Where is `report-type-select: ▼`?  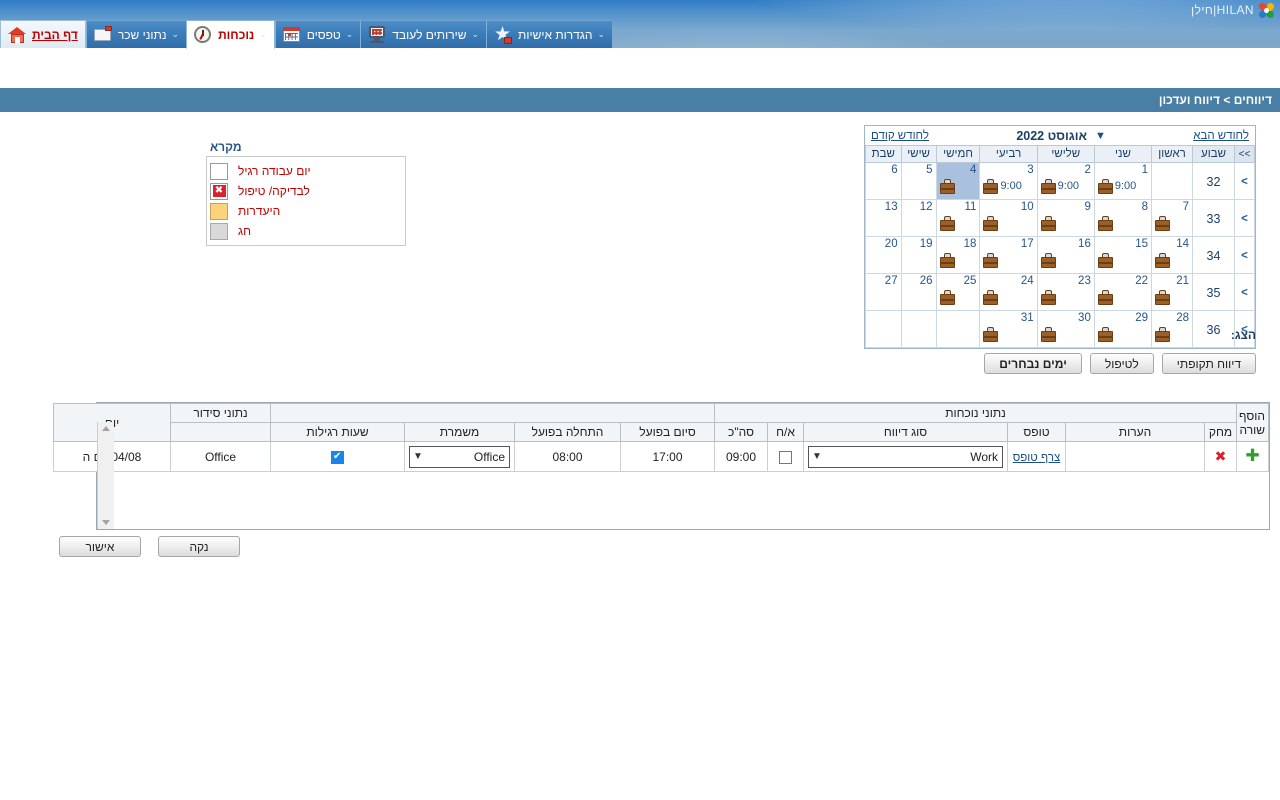 report-type-select: ▼ is located at coordinates (905, 456).